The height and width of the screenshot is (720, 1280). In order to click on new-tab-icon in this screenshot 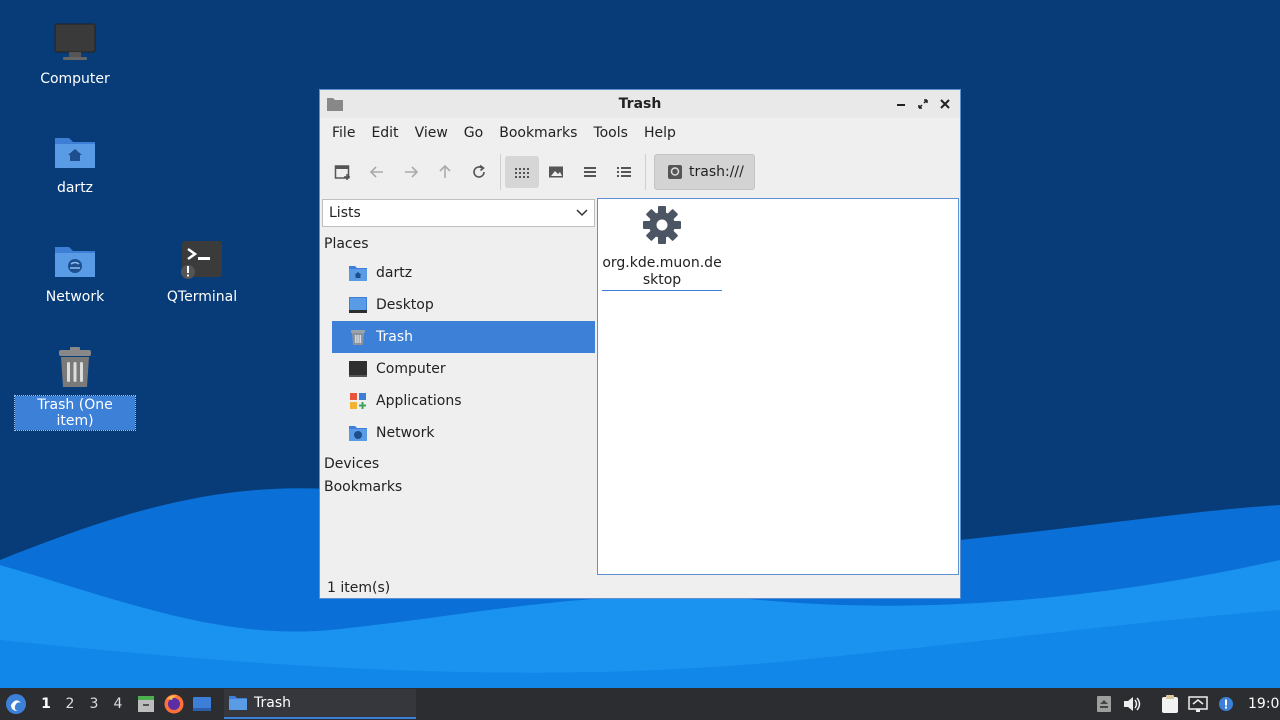, I will do `click(342, 172)`.